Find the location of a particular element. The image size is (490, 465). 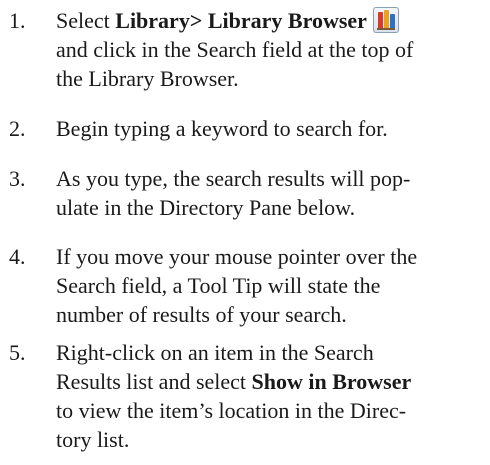

step-line: tory list. is located at coordinates (93, 439).